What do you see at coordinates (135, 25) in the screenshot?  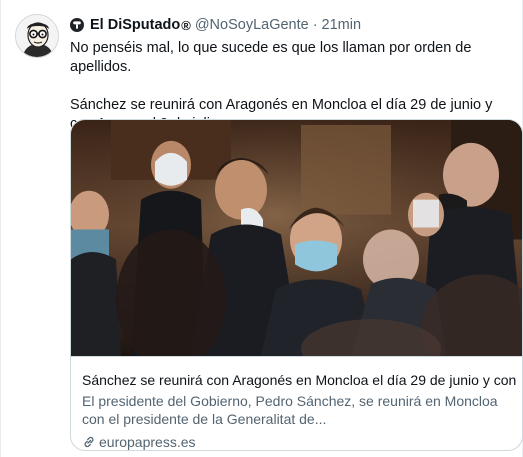 I see `author-display-name: El DiSputado` at bounding box center [135, 25].